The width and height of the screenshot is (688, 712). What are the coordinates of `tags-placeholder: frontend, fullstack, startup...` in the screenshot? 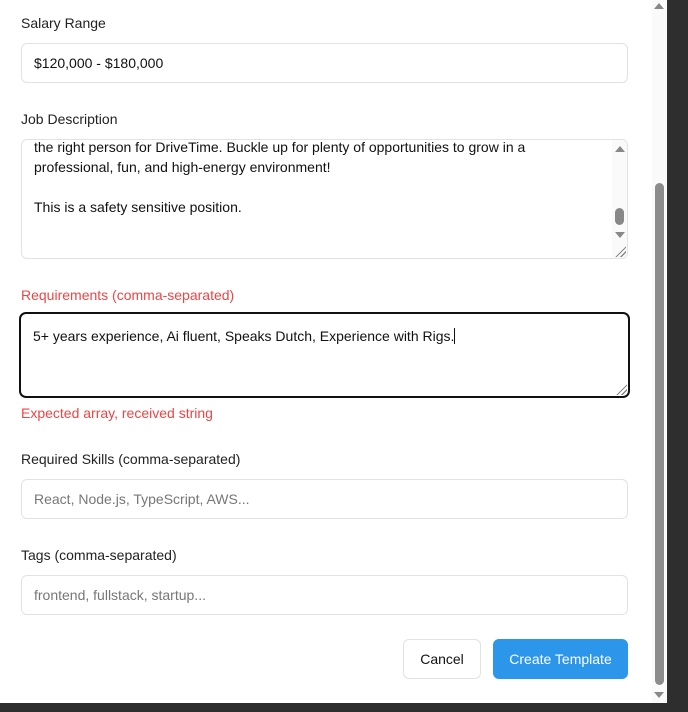 It's located at (120, 595).